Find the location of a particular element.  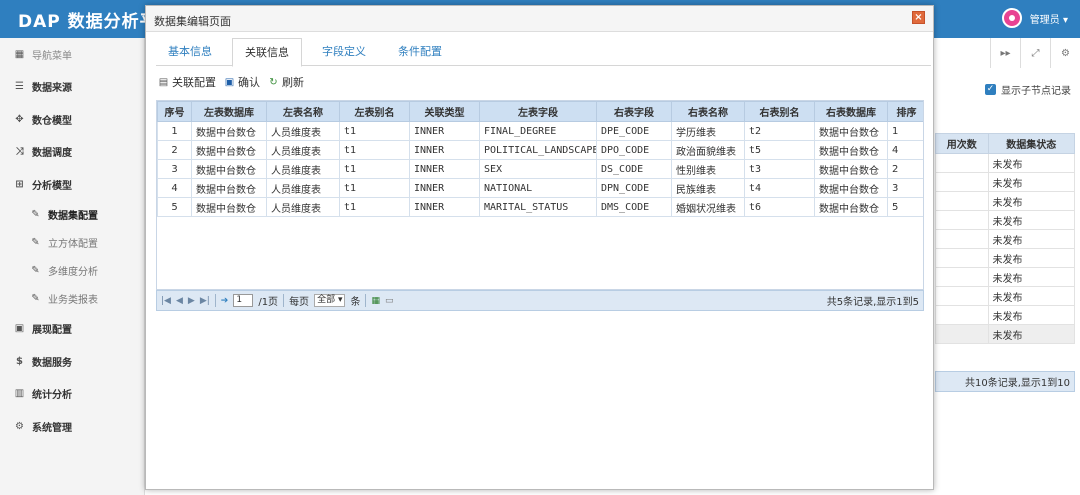

refresh-button: ↻ 刷新 is located at coordinates (286, 82).